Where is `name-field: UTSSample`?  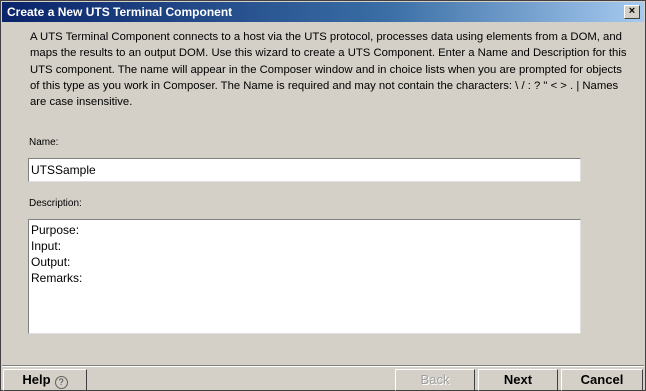 name-field: UTSSample is located at coordinates (304, 170).